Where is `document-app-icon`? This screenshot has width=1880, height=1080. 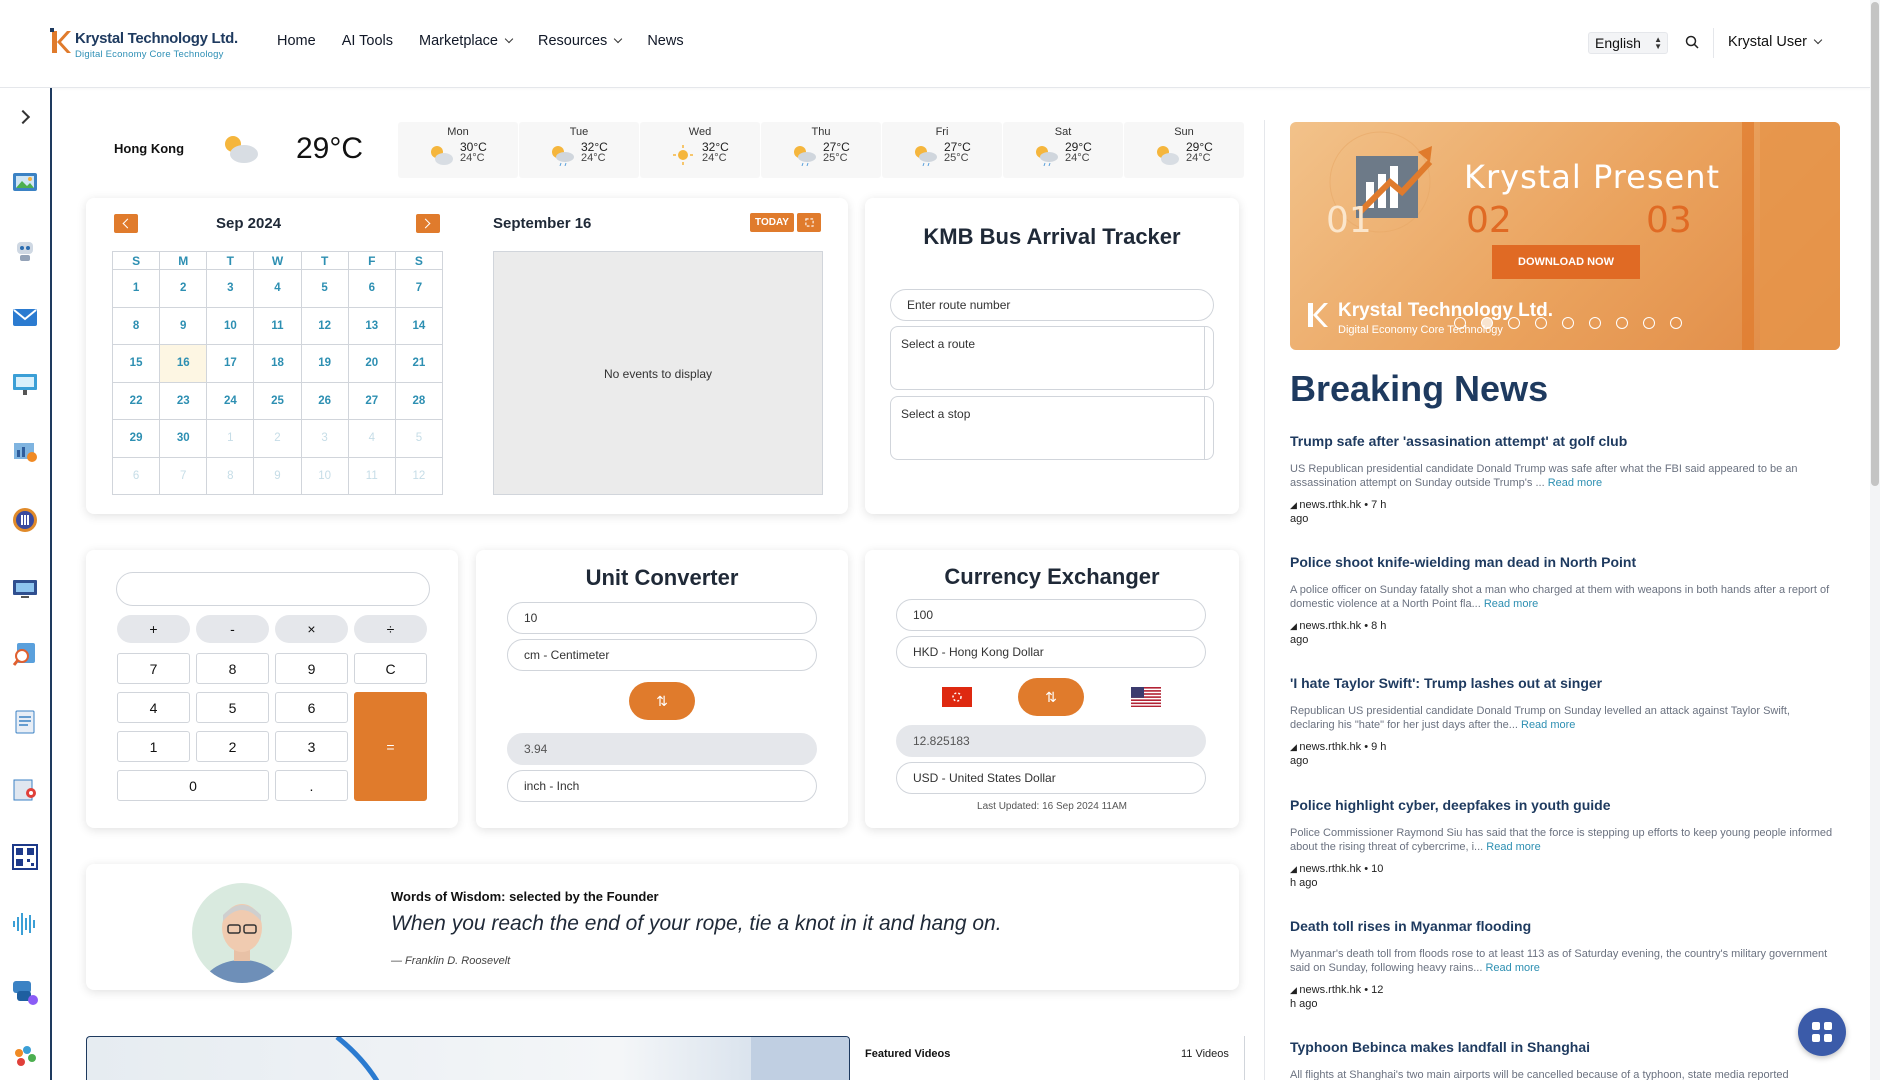
document-app-icon is located at coordinates (25, 722).